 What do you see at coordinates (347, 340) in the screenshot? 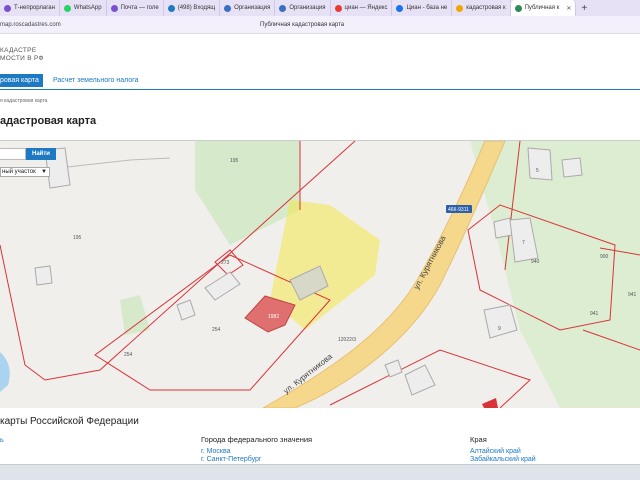
I see `parcel-label: 12022/3` at bounding box center [347, 340].